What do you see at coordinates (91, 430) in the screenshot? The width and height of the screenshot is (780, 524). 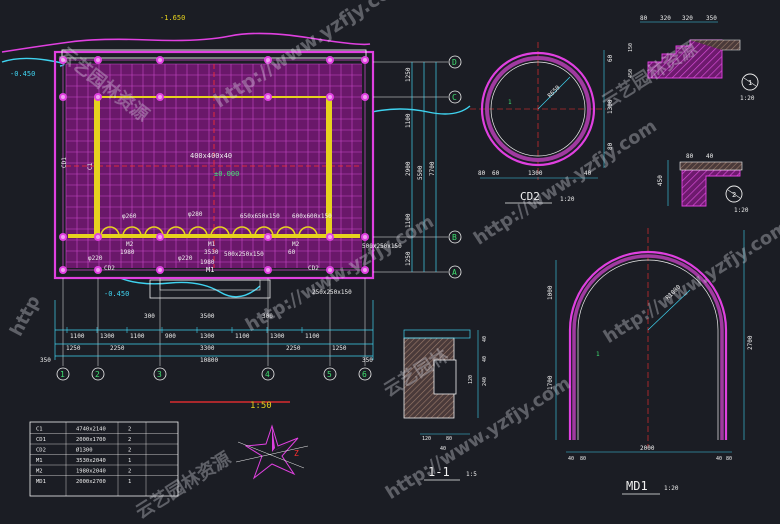 I see `schedule-size: 4740x2140` at bounding box center [91, 430].